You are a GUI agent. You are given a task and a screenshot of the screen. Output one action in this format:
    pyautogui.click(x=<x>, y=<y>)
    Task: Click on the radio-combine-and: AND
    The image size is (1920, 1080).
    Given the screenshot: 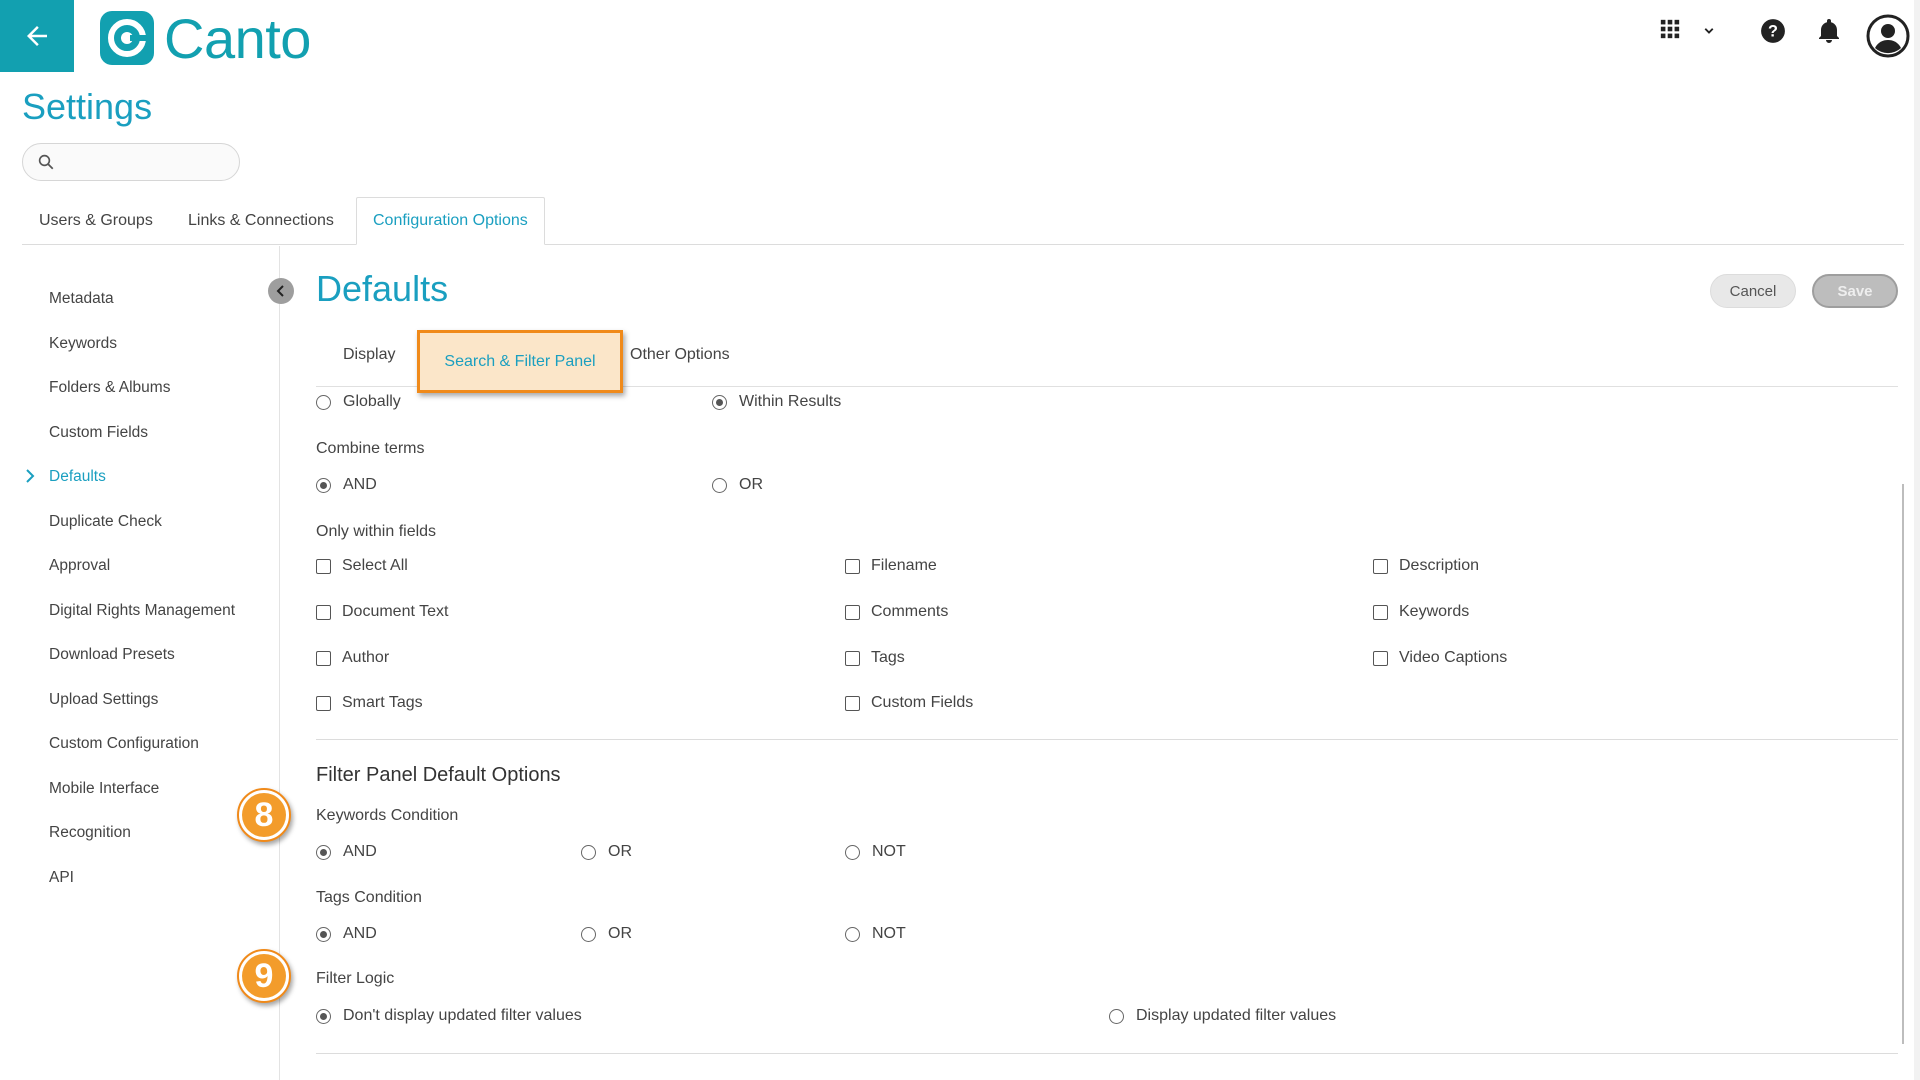 What is the action you would take?
    pyautogui.click(x=346, y=485)
    